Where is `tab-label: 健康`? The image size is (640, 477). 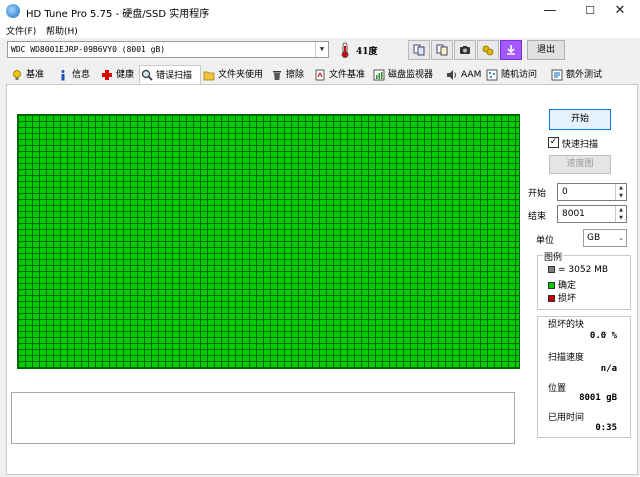 tab-label: 健康 is located at coordinates (125, 75).